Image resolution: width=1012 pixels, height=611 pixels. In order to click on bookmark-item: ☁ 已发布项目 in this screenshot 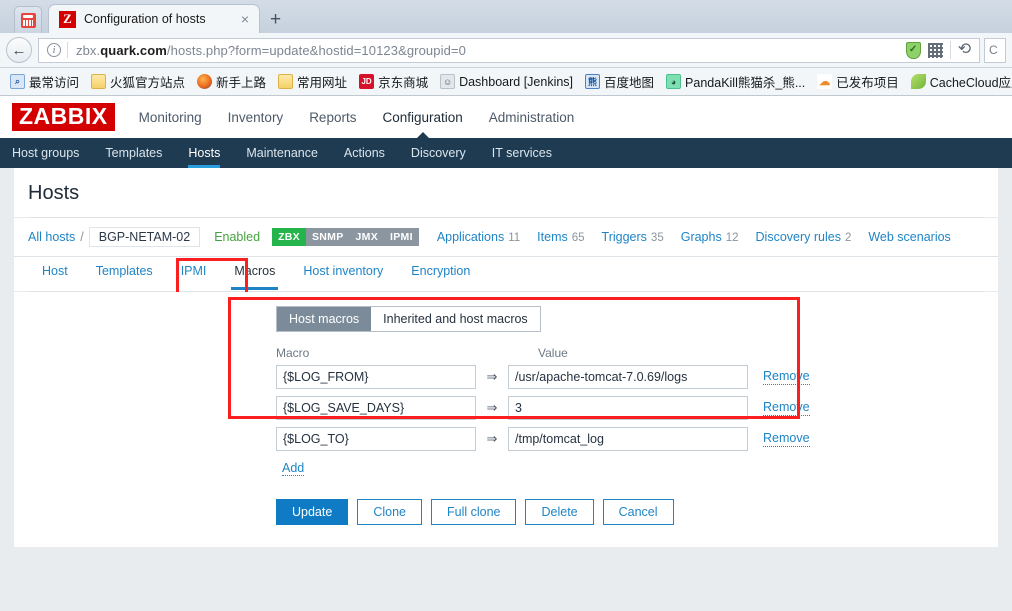, I will do `click(858, 81)`.